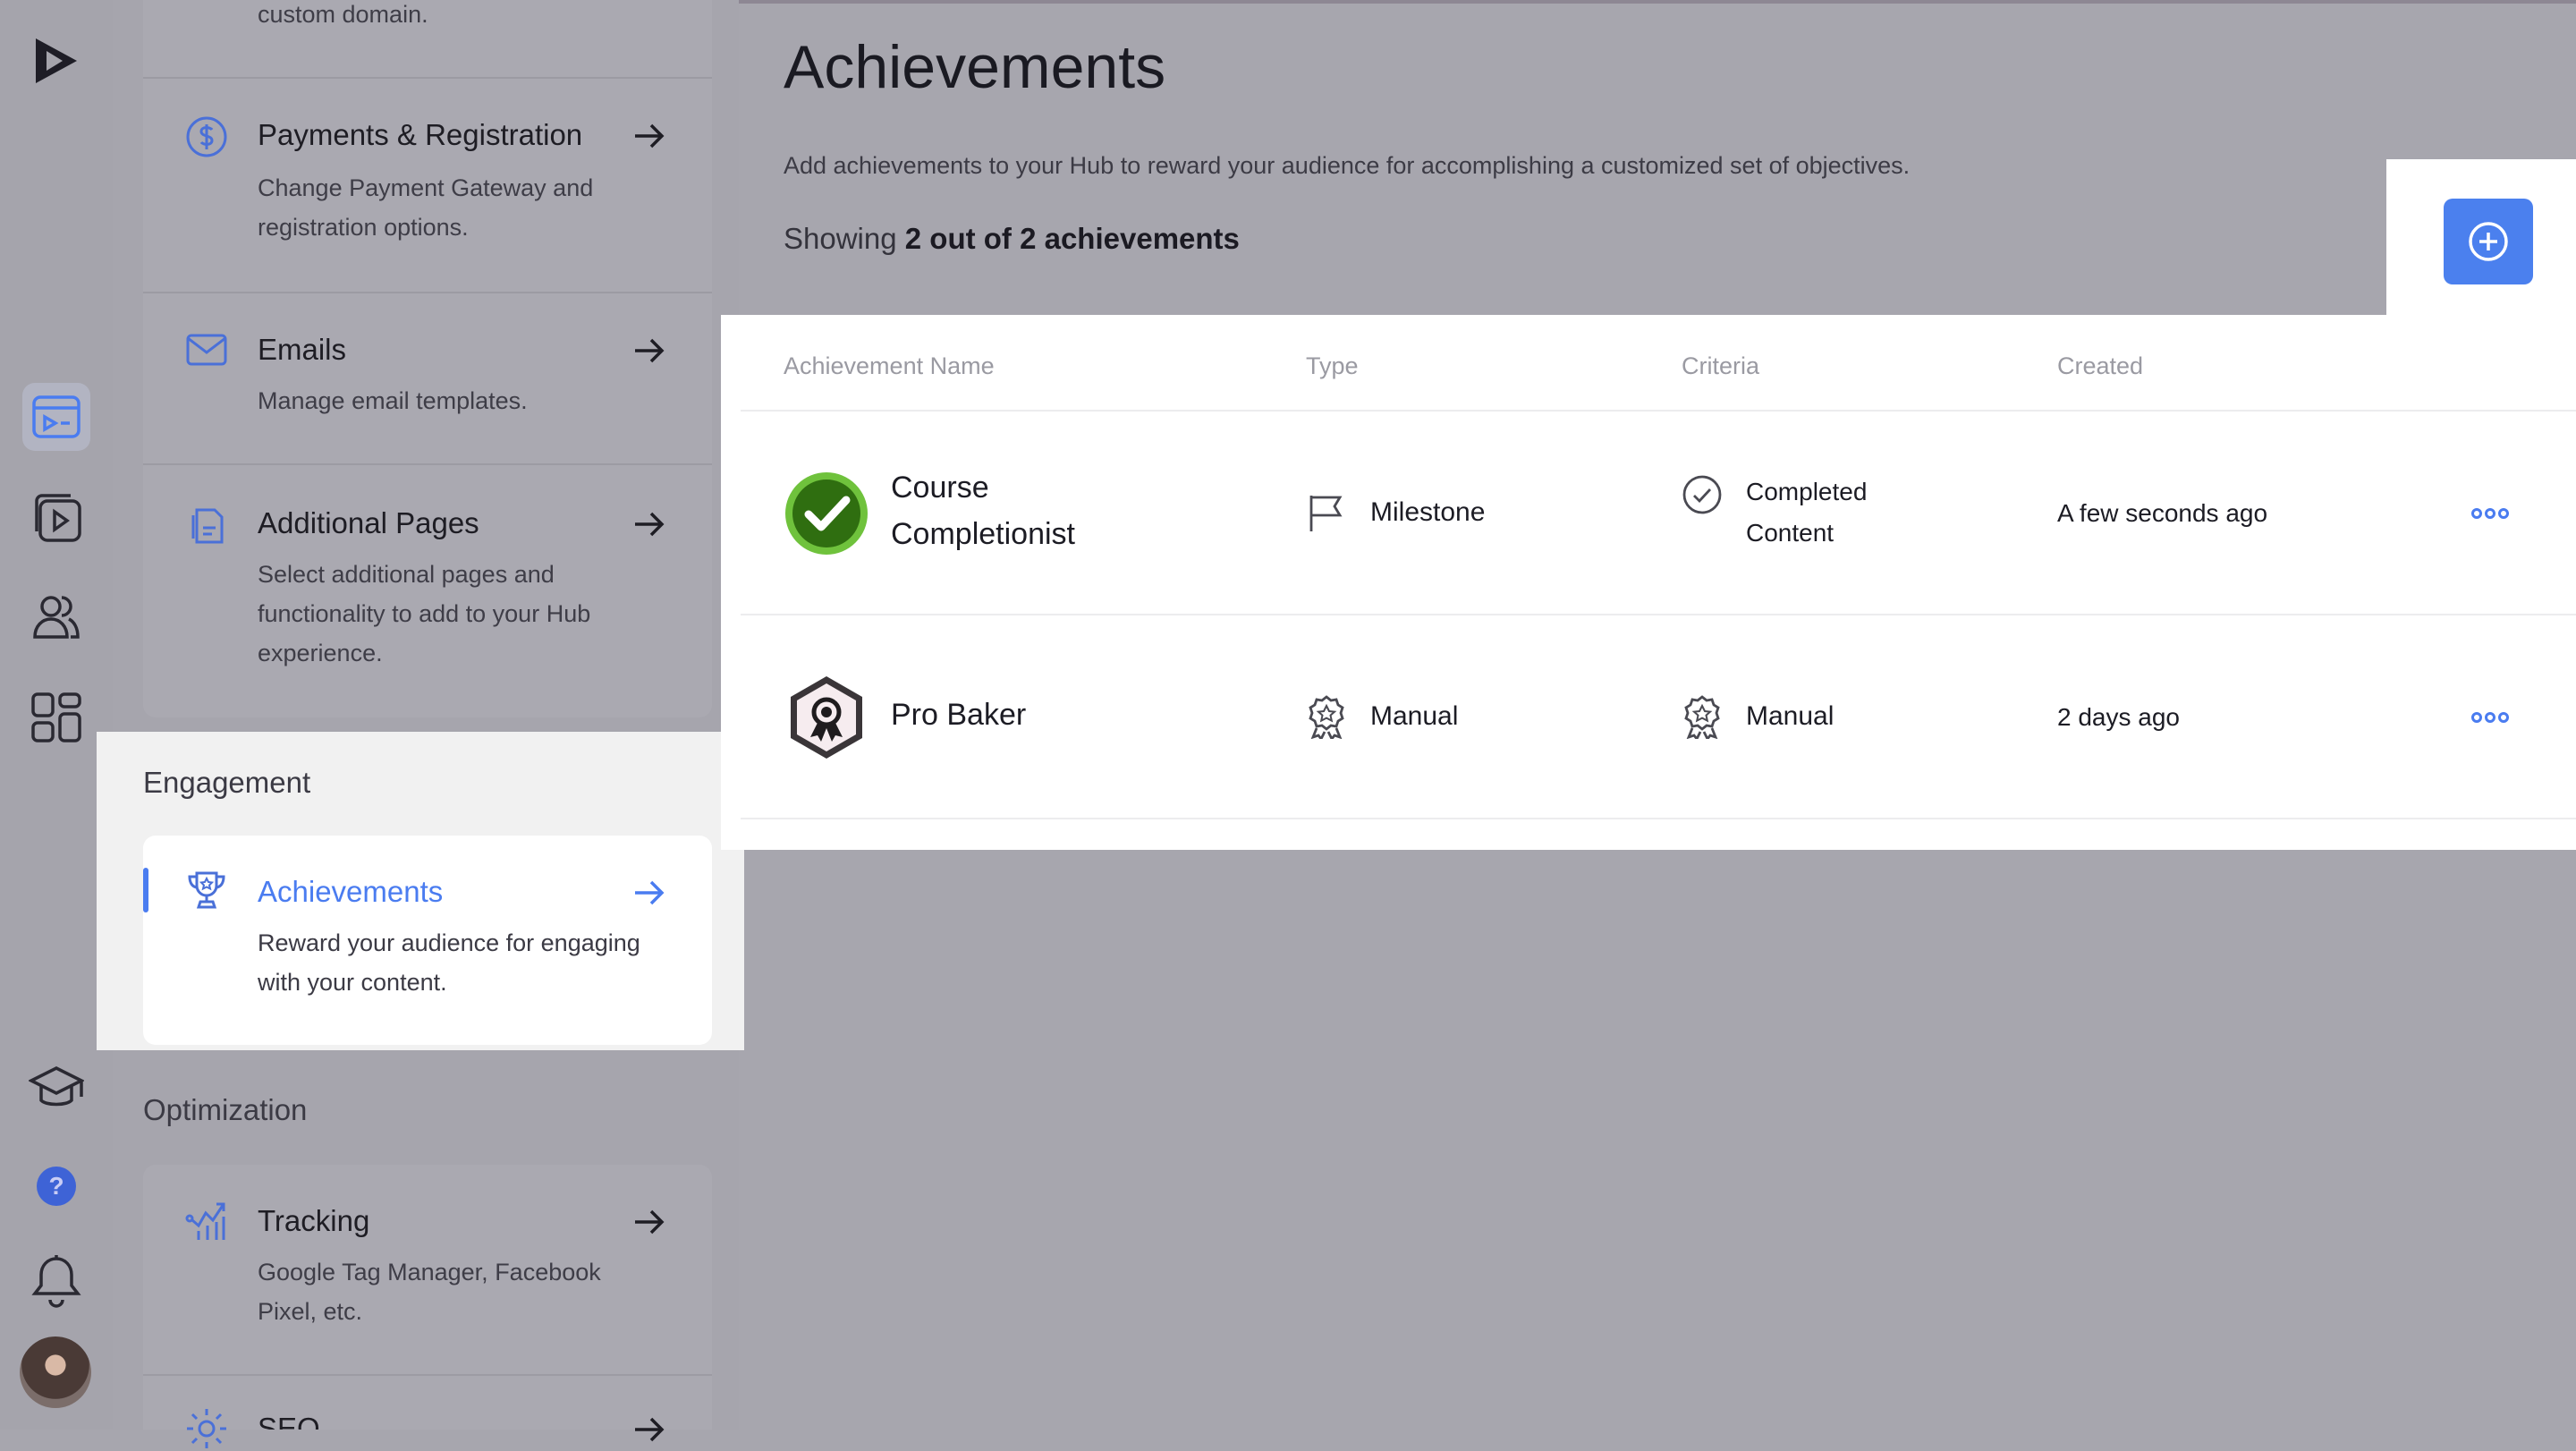  What do you see at coordinates (206, 890) in the screenshot?
I see `trophy-icon` at bounding box center [206, 890].